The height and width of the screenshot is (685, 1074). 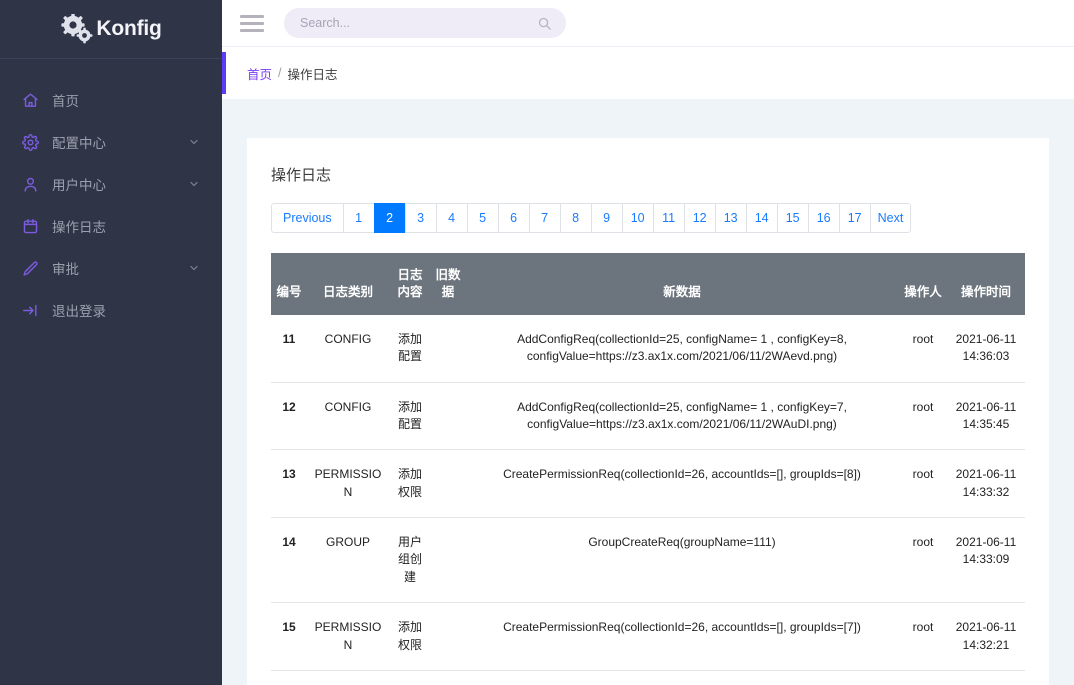 What do you see at coordinates (682, 560) in the screenshot?
I see `cell-new-data: GroupCreateReq(groupName=111)` at bounding box center [682, 560].